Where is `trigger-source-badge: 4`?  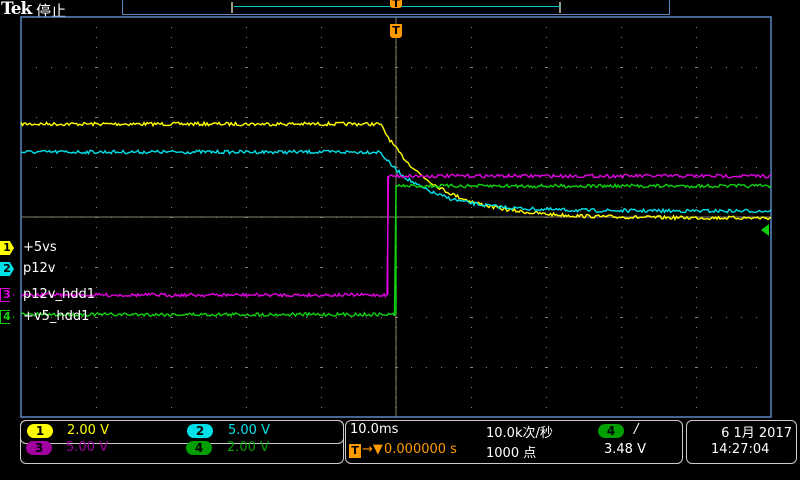
trigger-source-badge: 4 is located at coordinates (611, 431).